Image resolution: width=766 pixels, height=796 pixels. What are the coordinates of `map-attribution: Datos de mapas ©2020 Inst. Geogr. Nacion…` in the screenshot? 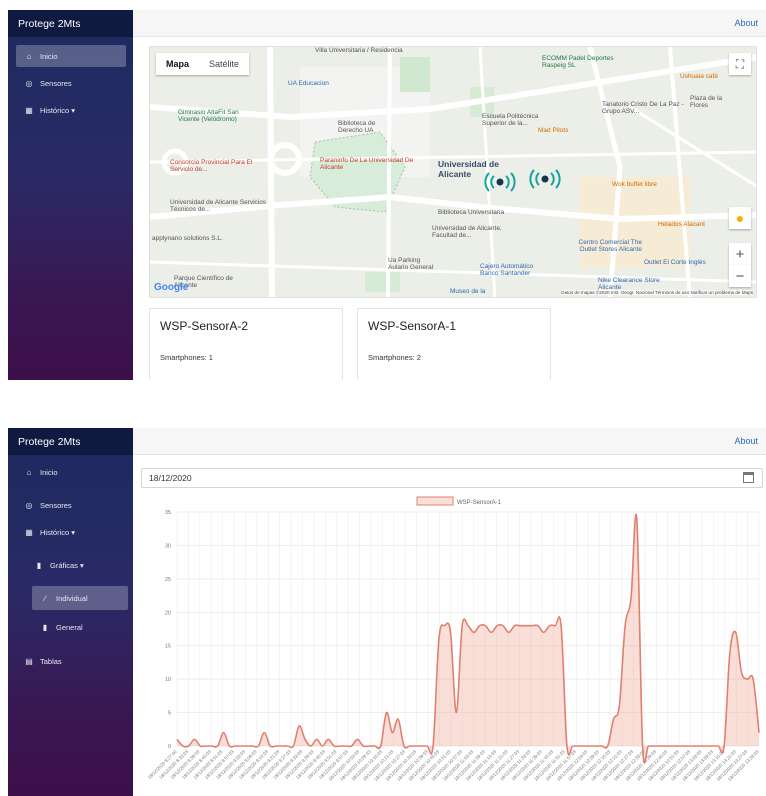 It's located at (657, 292).